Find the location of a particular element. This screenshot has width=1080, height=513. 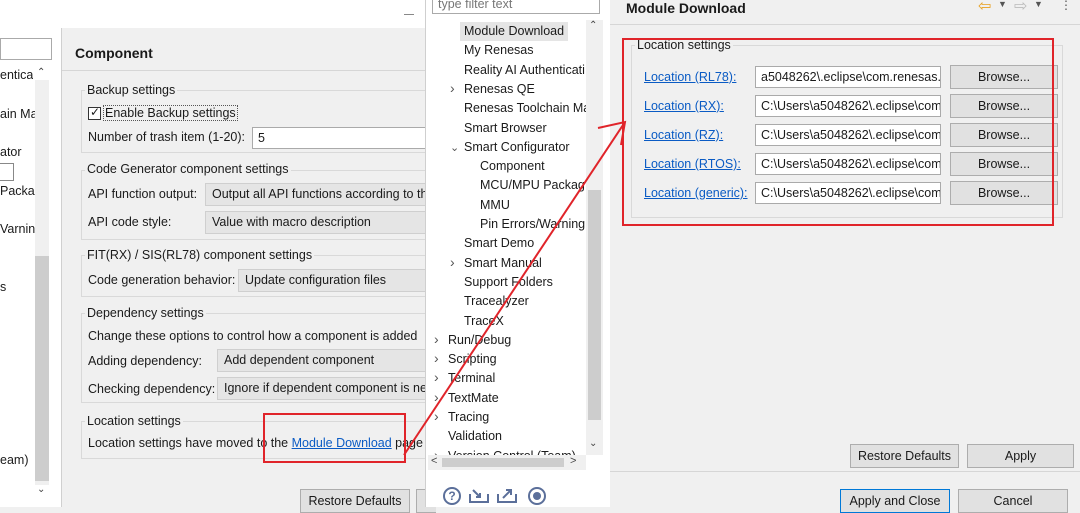

left-sidebar-item: ator is located at coordinates (11, 152).